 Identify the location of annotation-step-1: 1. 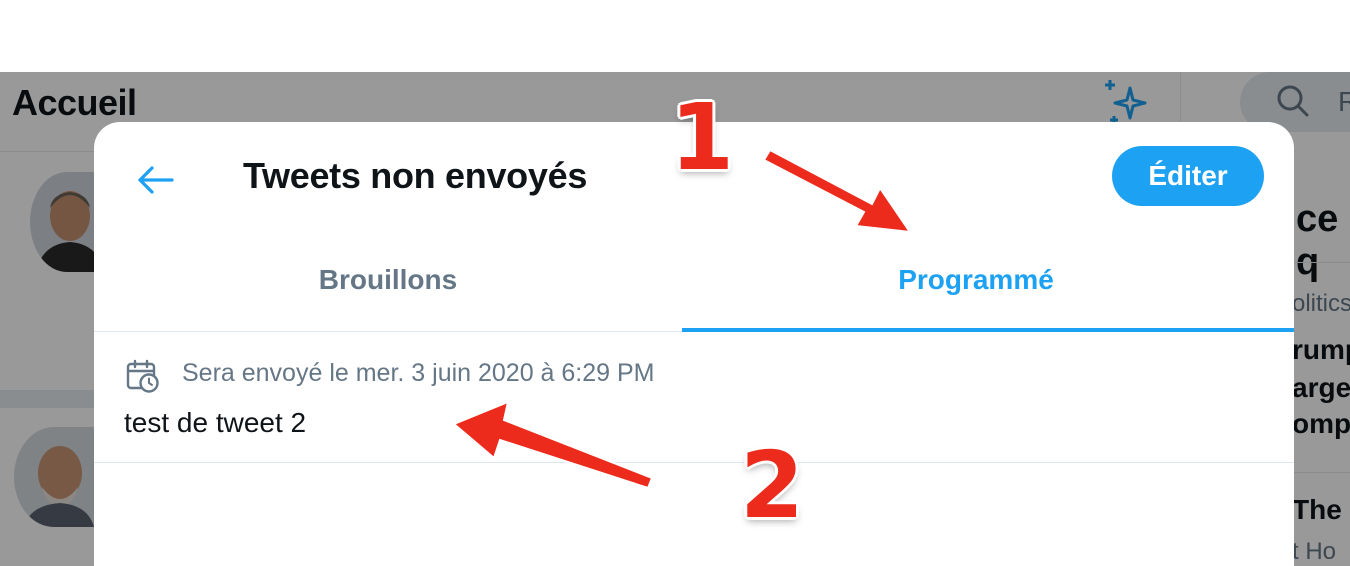
(702, 137).